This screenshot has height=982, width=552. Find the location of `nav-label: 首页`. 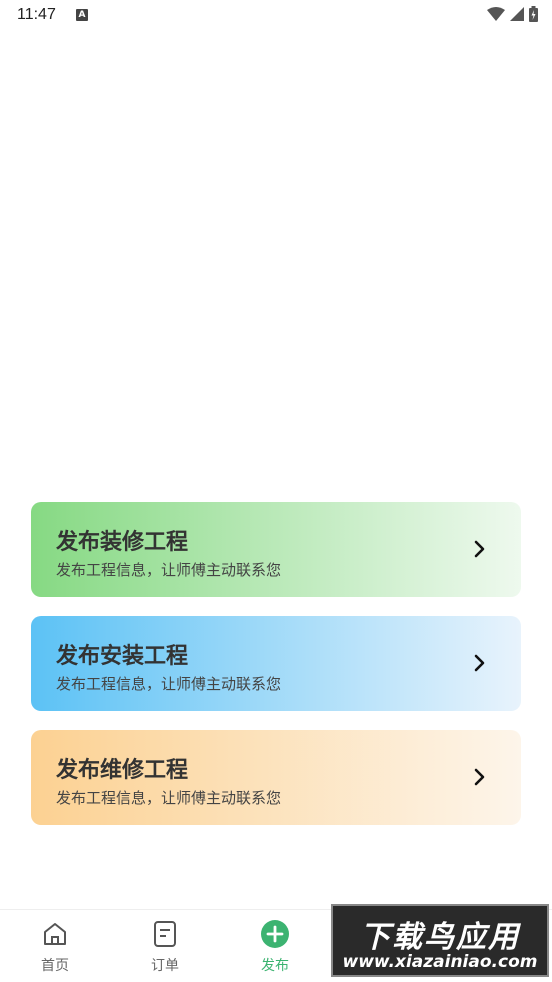

nav-label: 首页 is located at coordinates (55, 966).